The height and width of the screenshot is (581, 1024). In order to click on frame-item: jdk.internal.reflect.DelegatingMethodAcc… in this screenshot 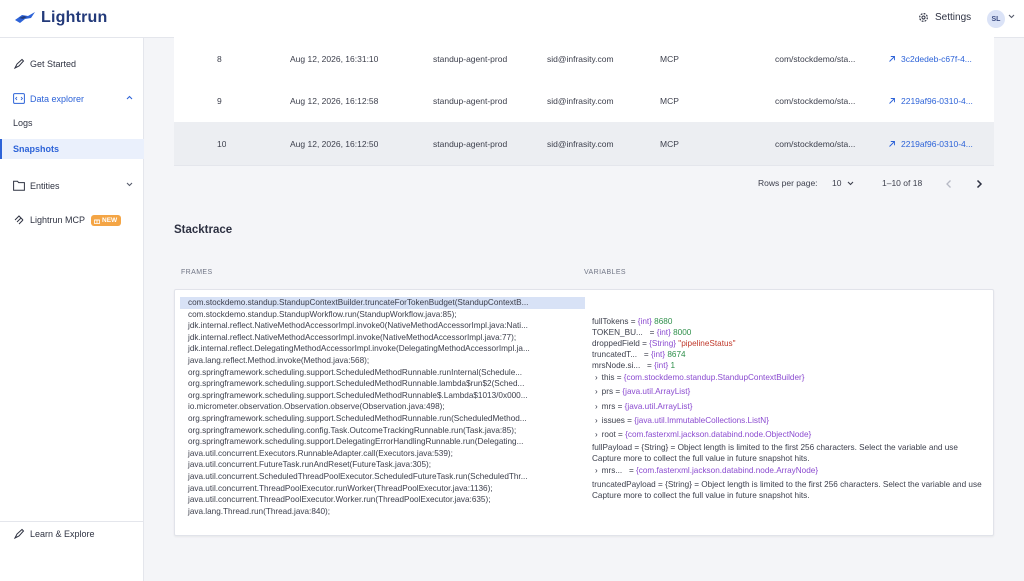, I will do `click(382, 349)`.